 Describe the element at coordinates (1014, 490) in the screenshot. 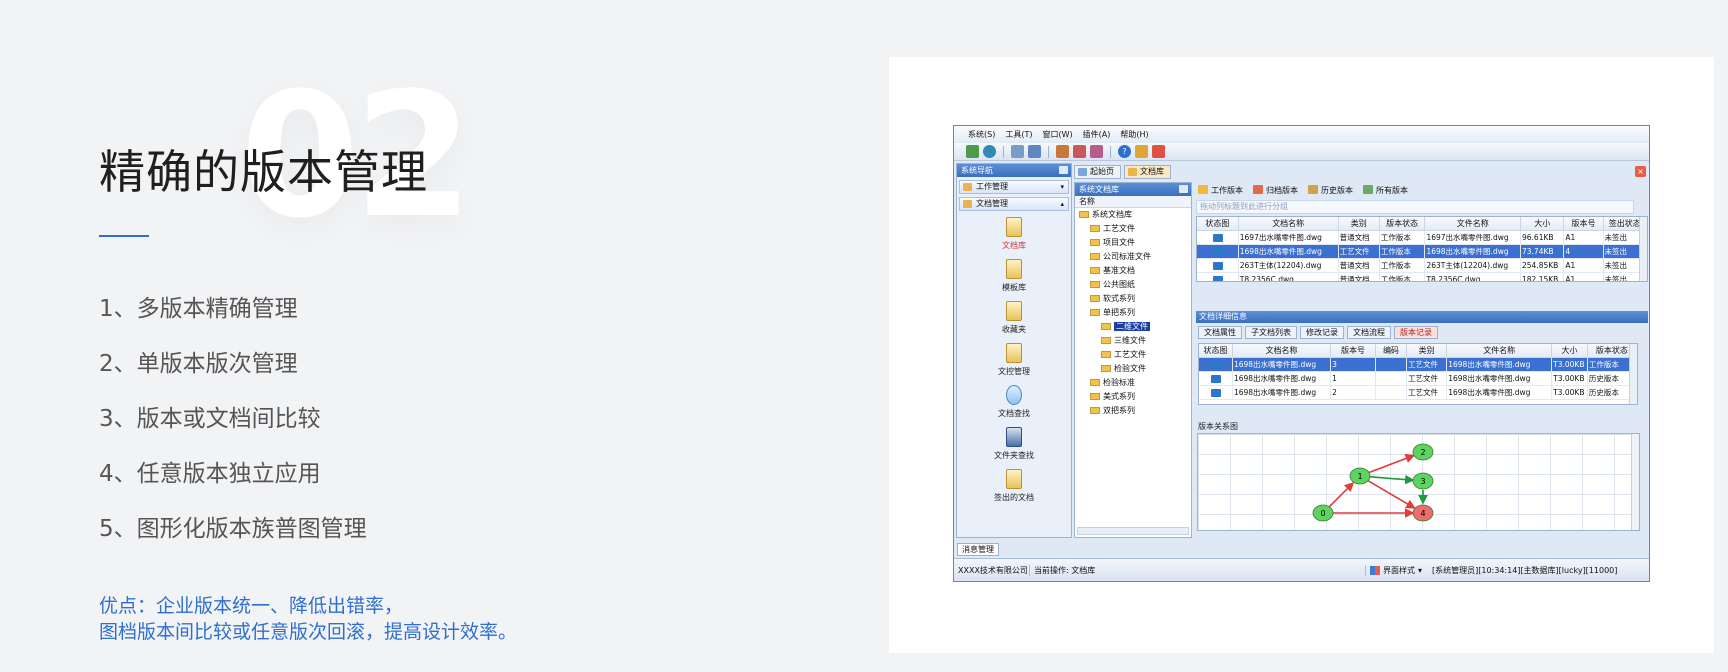

I see `nav-item-checked-out: 签出的文档` at that location.